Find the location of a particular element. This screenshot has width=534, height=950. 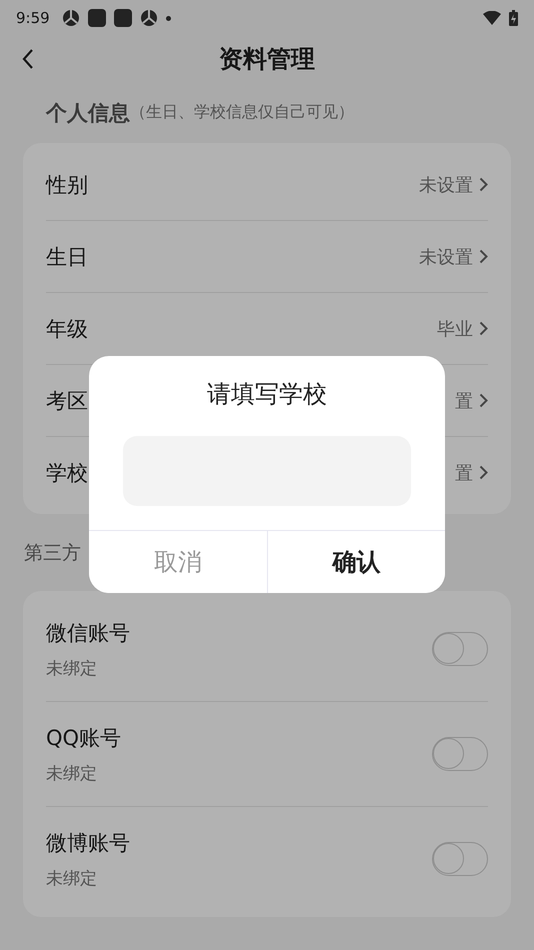

section-title: 第三方 is located at coordinates (52, 553).